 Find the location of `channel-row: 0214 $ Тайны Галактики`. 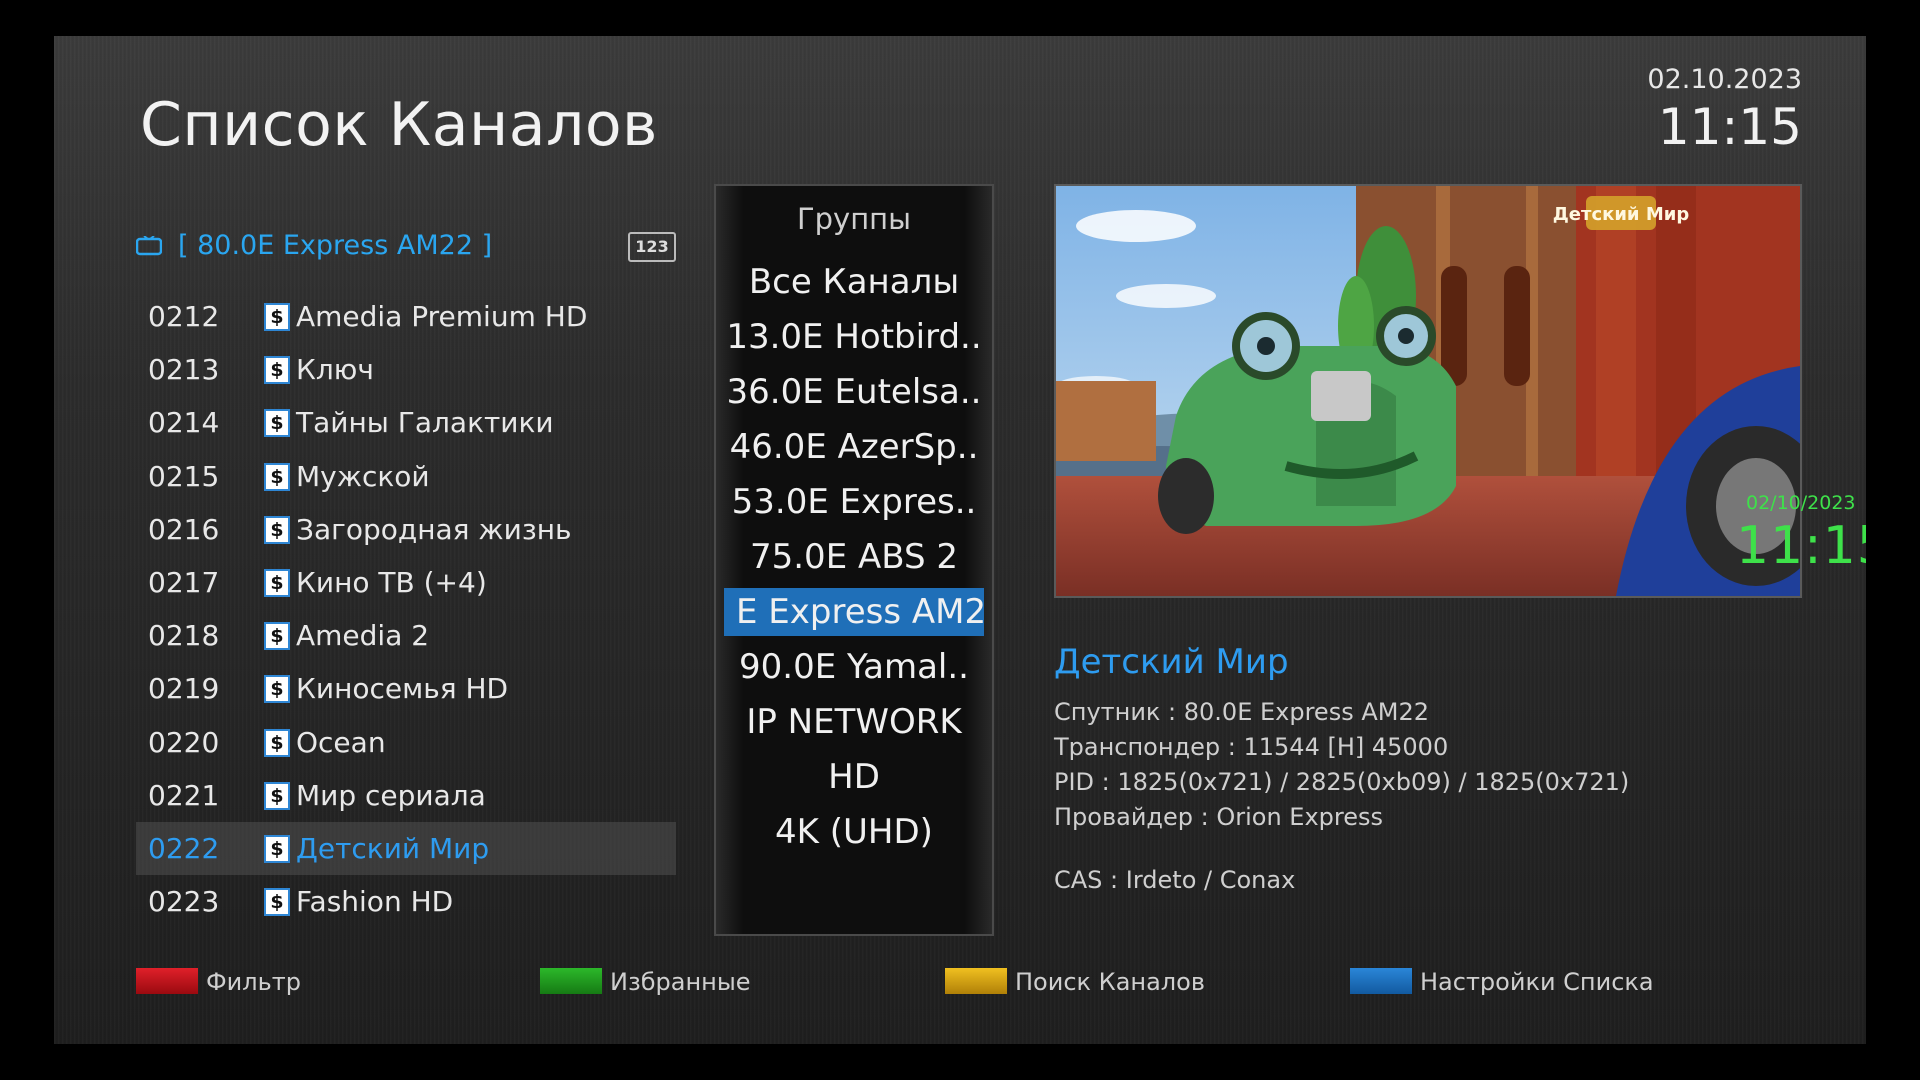

channel-row: 0214 $ Тайны Галактики is located at coordinates (406, 422).